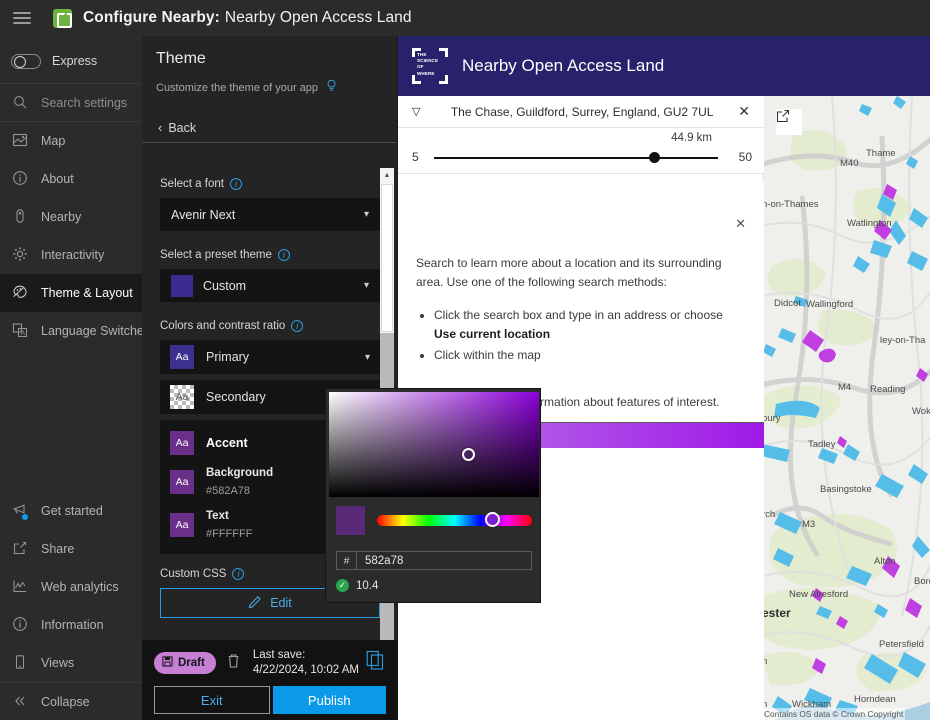  I want to click on analytics-icon, so click(21, 587).